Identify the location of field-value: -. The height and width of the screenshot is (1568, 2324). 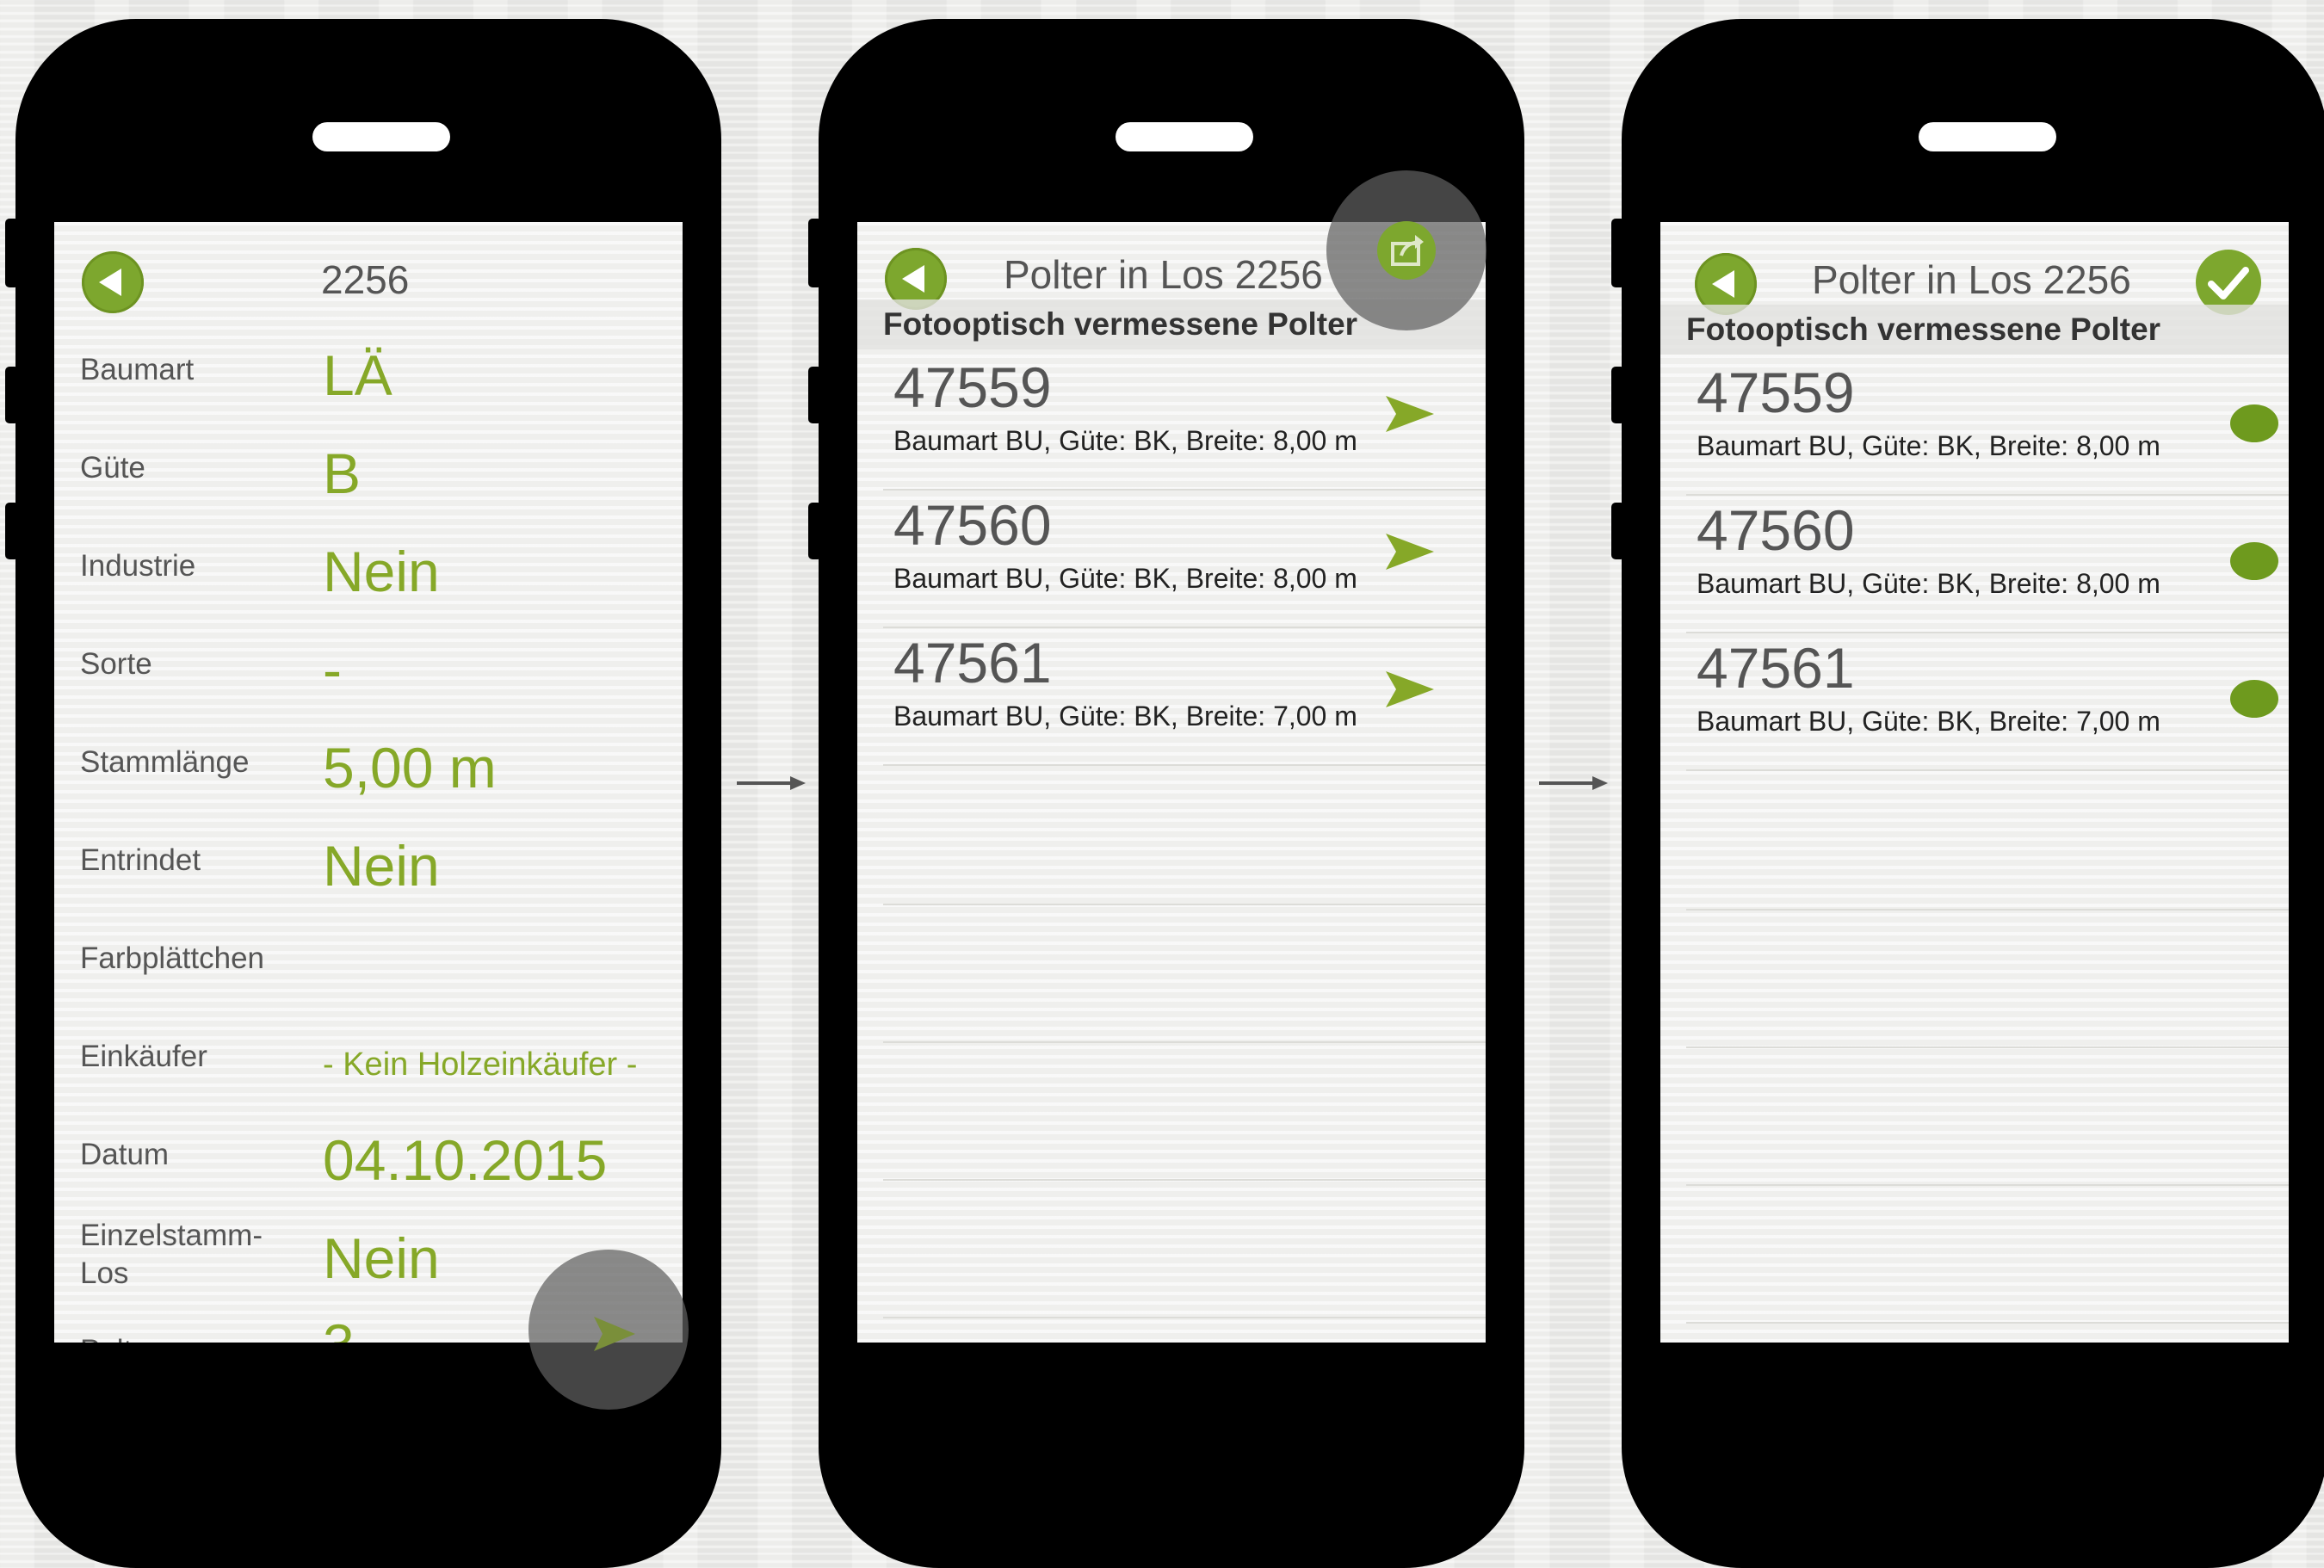
(332, 670).